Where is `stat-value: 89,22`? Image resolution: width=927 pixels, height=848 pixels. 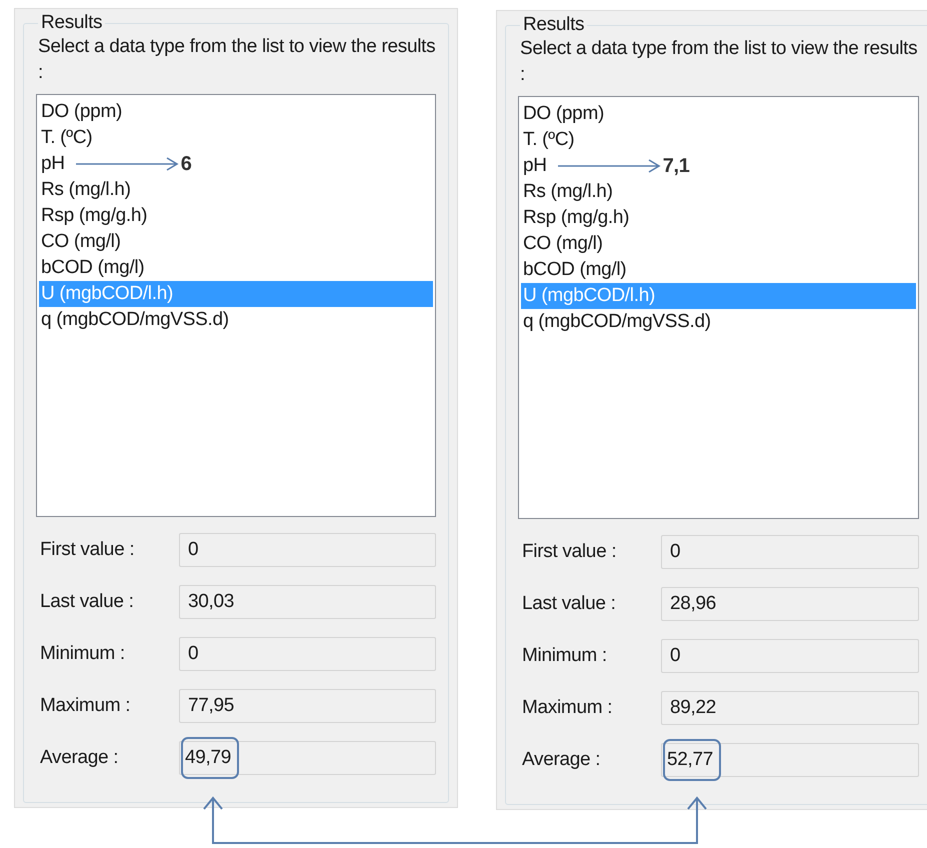 stat-value: 89,22 is located at coordinates (693, 708).